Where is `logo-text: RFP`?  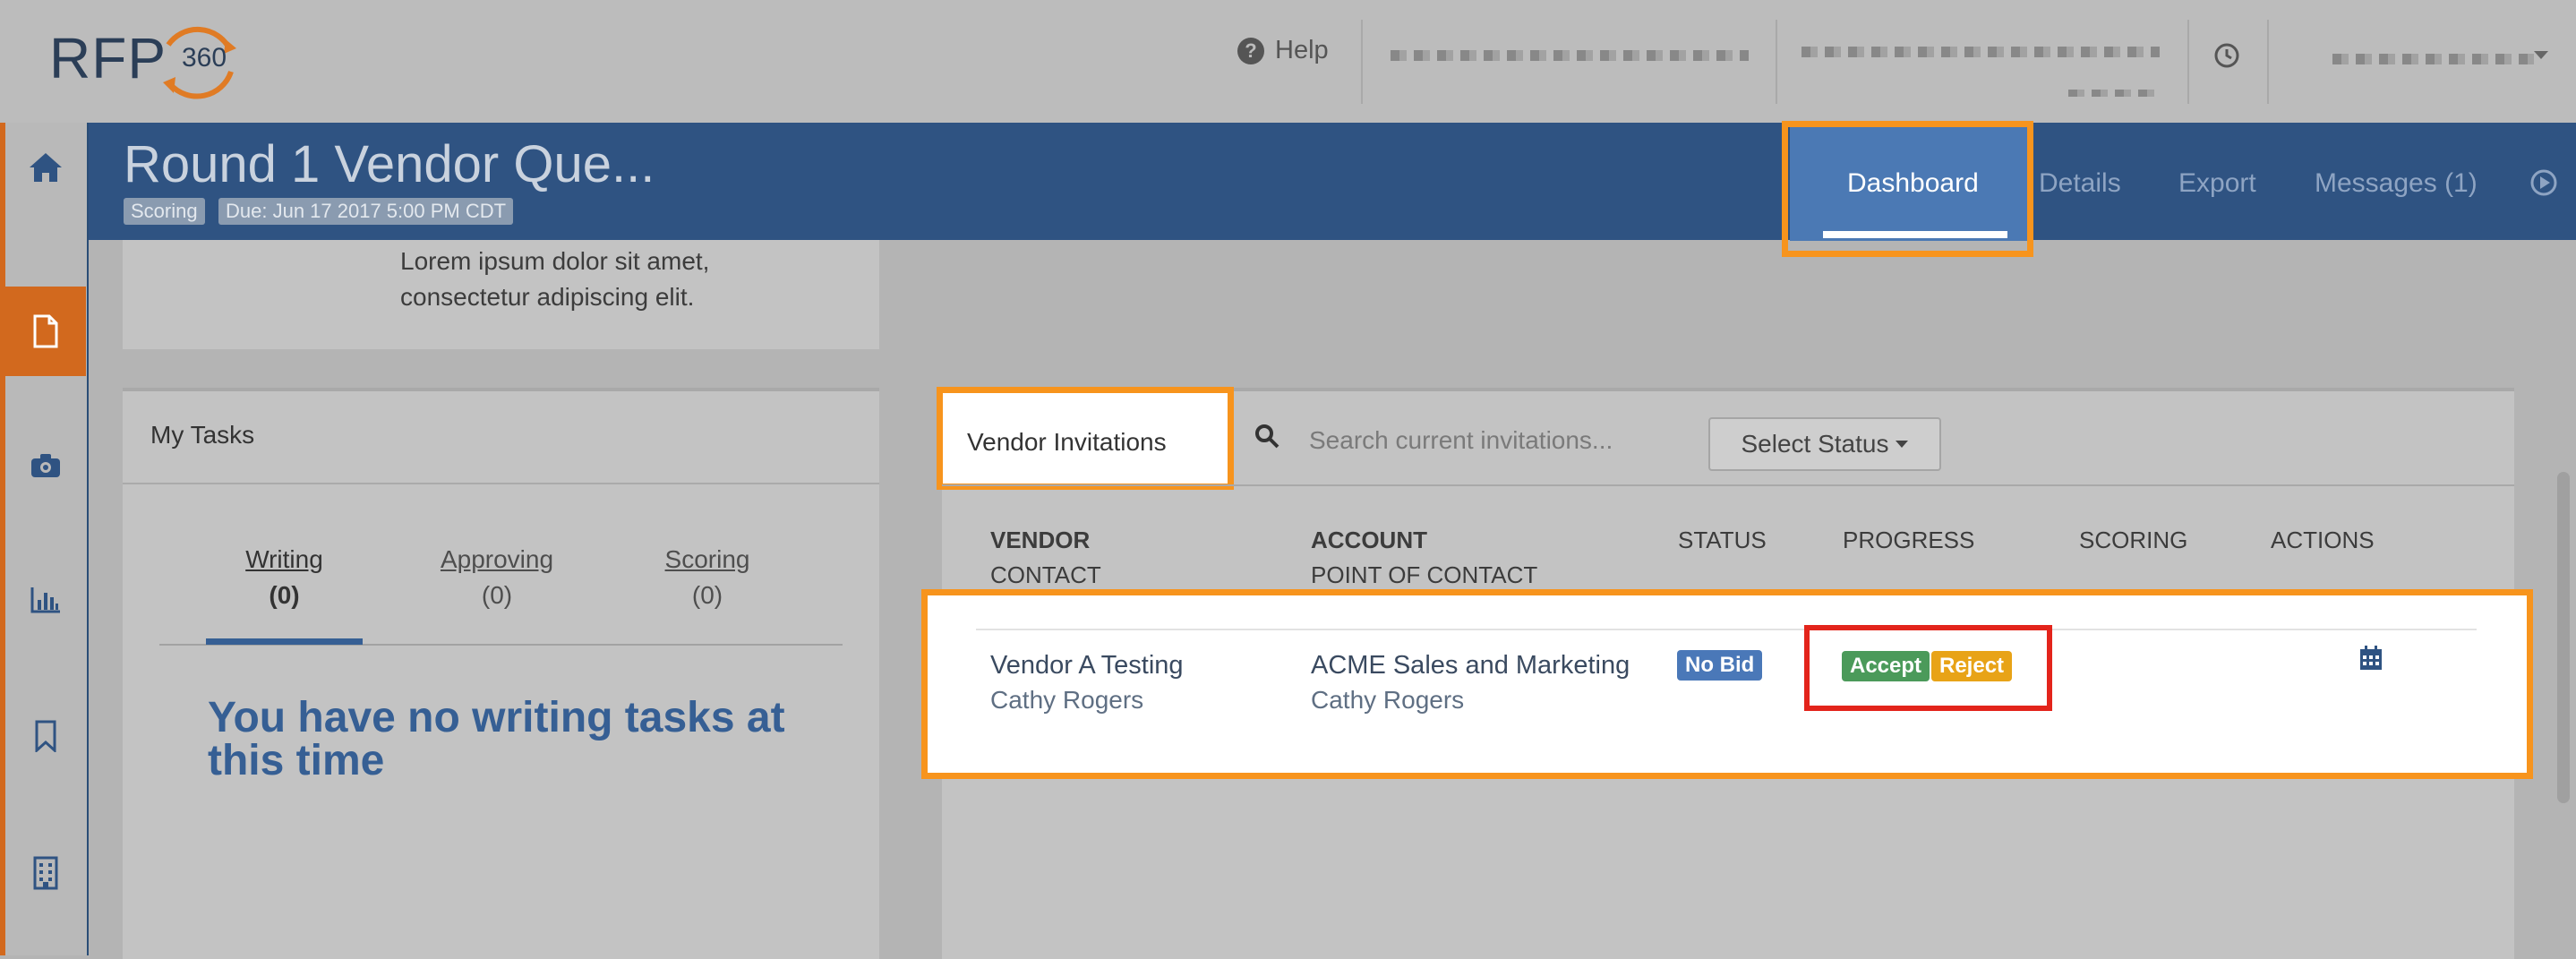
logo-text: RFP is located at coordinates (108, 58).